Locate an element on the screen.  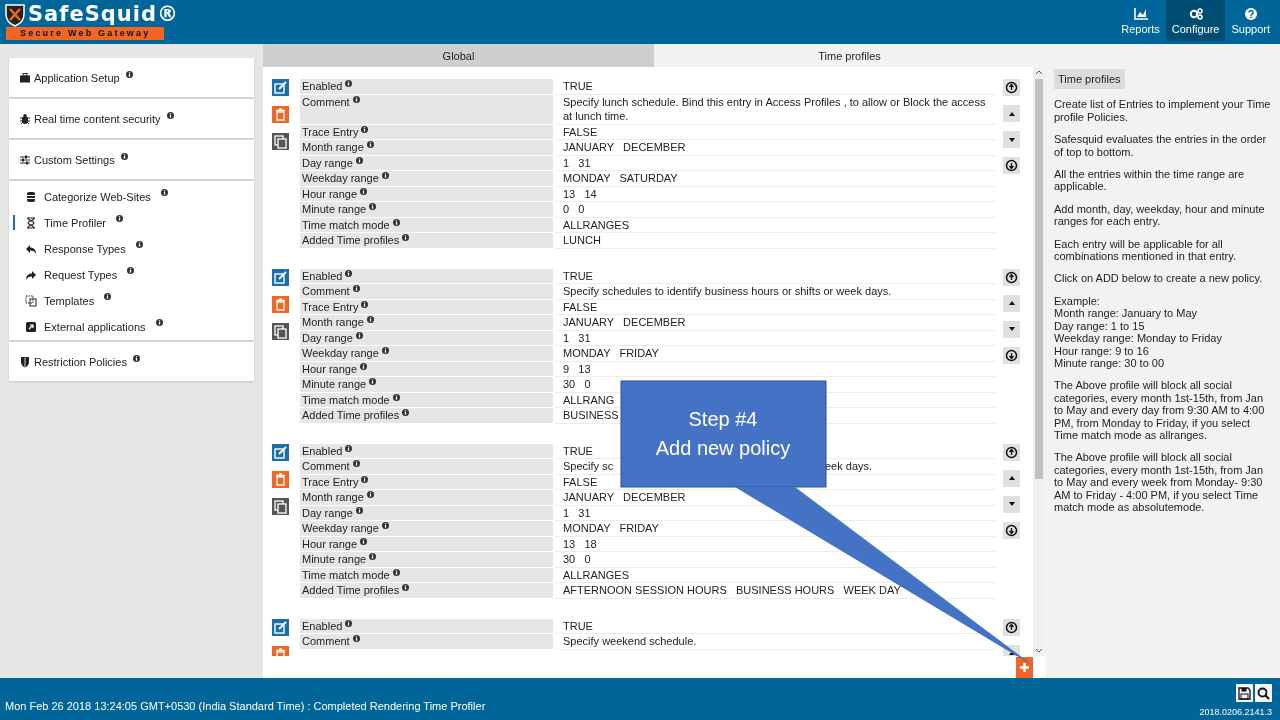
field-value: 9 13 is located at coordinates (577, 368).